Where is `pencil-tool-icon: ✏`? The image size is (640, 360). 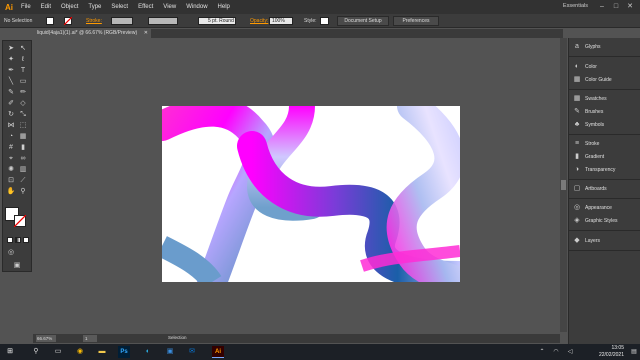 pencil-tool-icon: ✏ is located at coordinates (23, 92).